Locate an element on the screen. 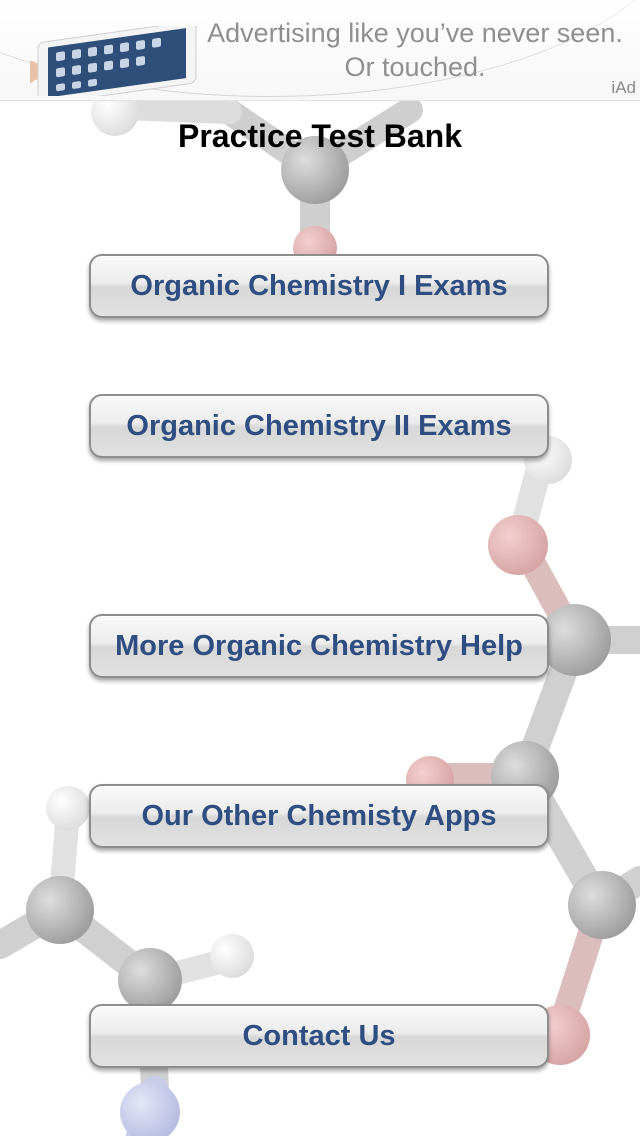 This screenshot has height=1136, width=640. ad-tablet-image is located at coordinates (113, 61).